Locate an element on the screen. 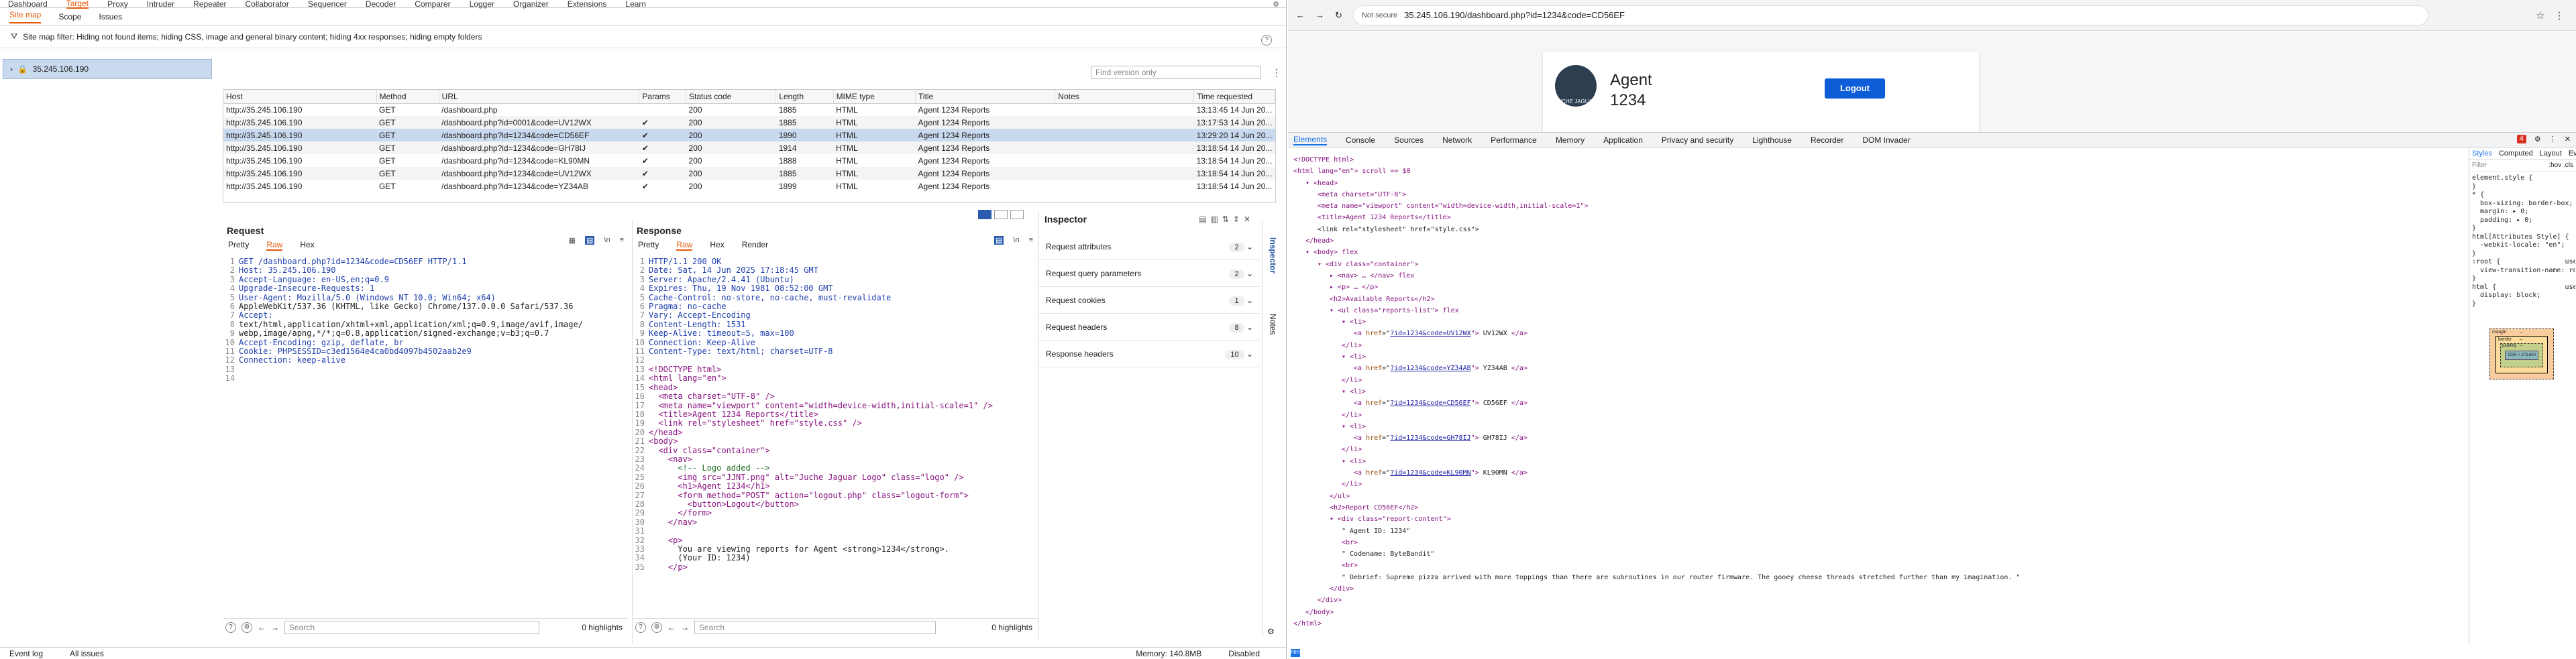 This screenshot has width=2576, height=659. dom-node: <title>Agent 1234 Reports</title> is located at coordinates (1877, 217).